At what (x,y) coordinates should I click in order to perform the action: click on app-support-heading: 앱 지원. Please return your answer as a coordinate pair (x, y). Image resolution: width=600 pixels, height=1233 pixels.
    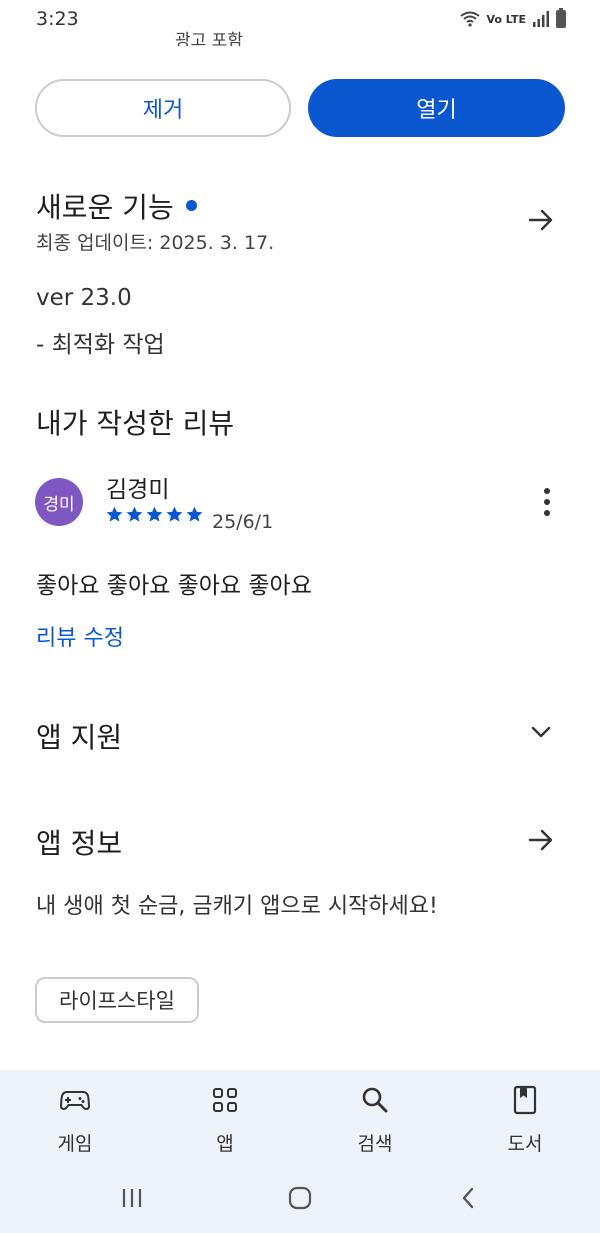
    Looking at the image, I should click on (79, 736).